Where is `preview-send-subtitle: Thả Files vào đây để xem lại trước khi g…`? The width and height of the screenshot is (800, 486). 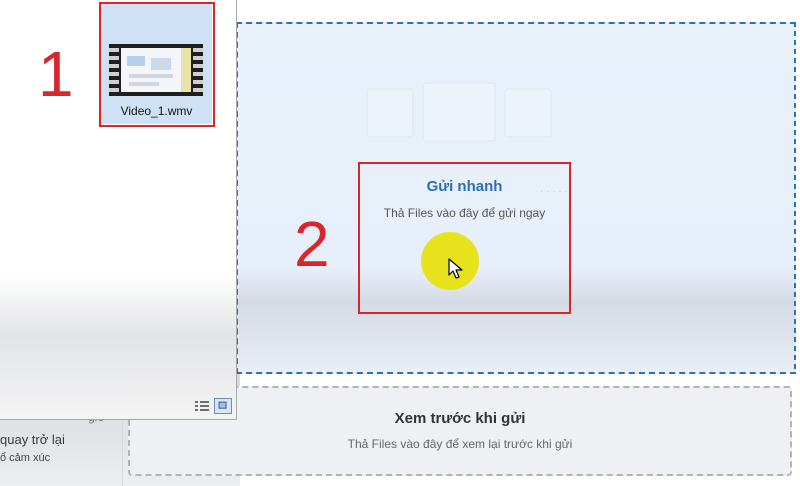 preview-send-subtitle: Thả Files vào đây để xem lại trước khi g… is located at coordinates (460, 444).